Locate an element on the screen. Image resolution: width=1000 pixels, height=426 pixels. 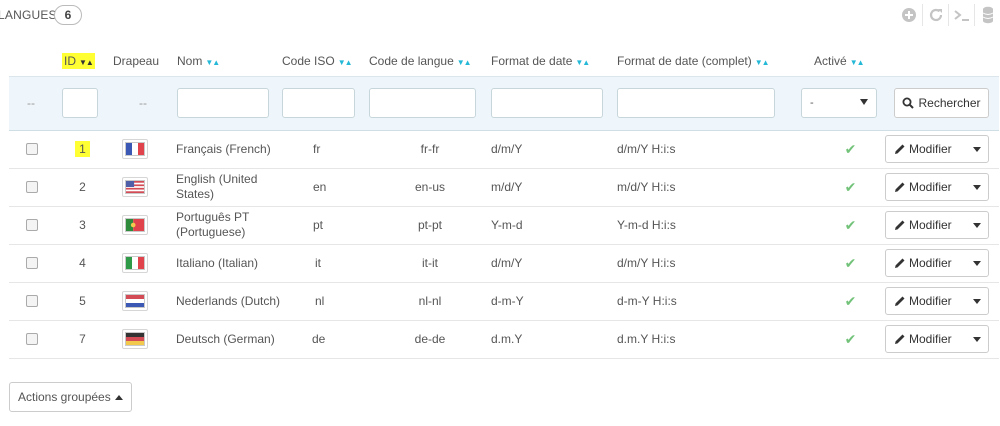
name-filter-input is located at coordinates (223, 103).